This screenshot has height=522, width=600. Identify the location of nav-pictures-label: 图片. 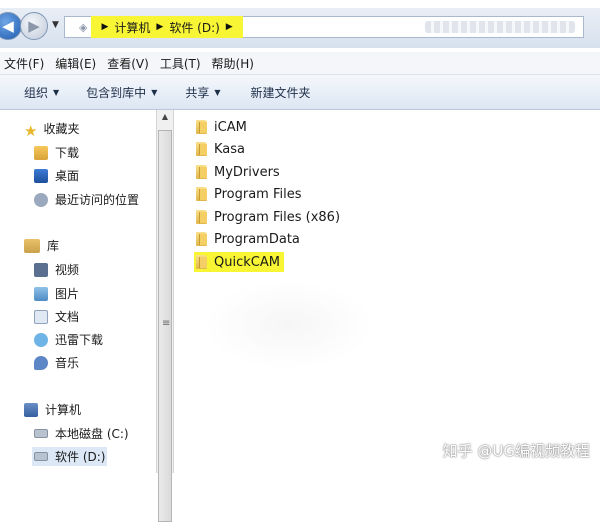
(67, 294).